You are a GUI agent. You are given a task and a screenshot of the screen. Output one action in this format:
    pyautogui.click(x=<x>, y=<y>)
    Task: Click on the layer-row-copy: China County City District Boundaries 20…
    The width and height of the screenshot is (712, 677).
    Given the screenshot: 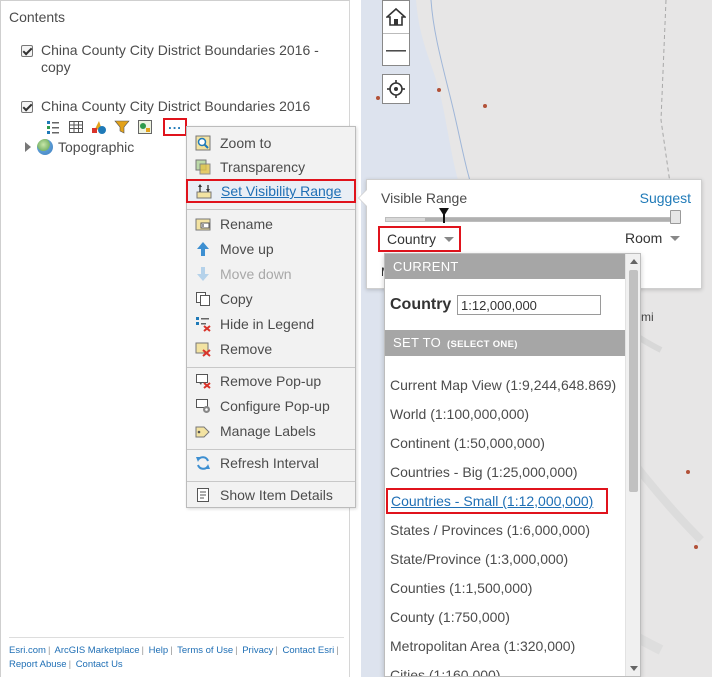 What is the action you would take?
    pyautogui.click(x=178, y=59)
    